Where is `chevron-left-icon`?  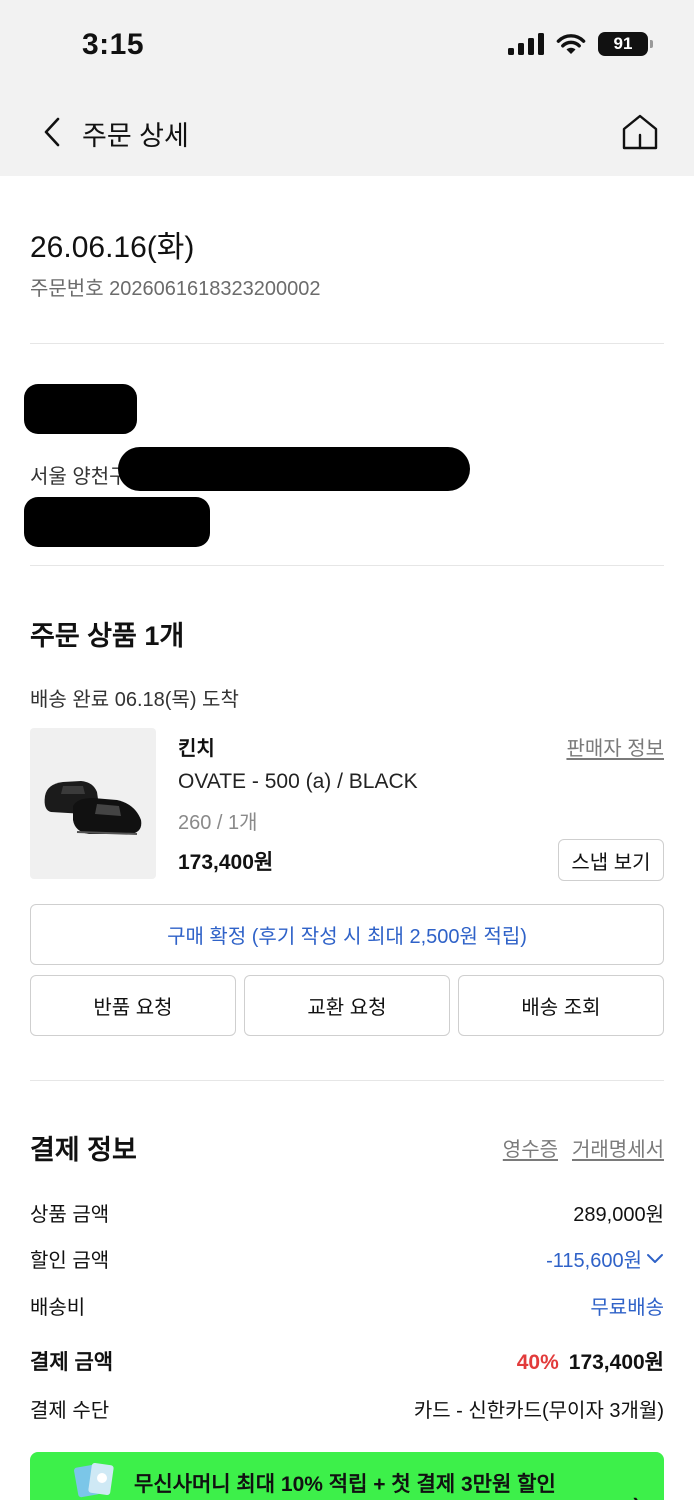 chevron-left-icon is located at coordinates (52, 132).